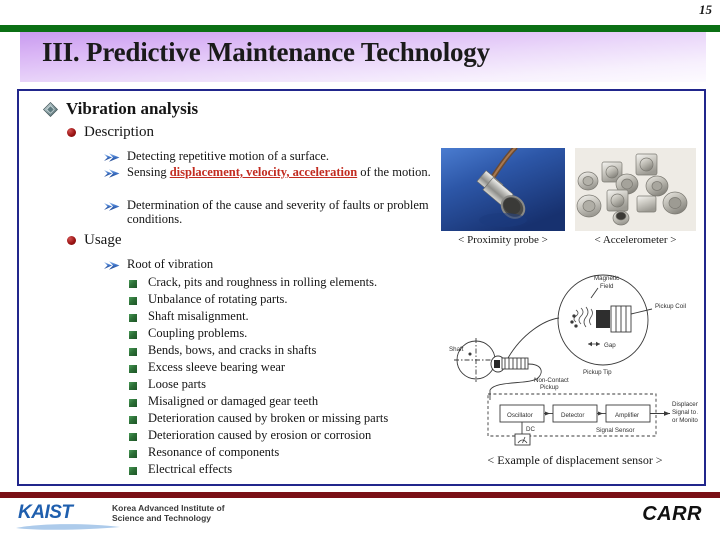  I want to click on list-item: Loose parts, so click(167, 384).